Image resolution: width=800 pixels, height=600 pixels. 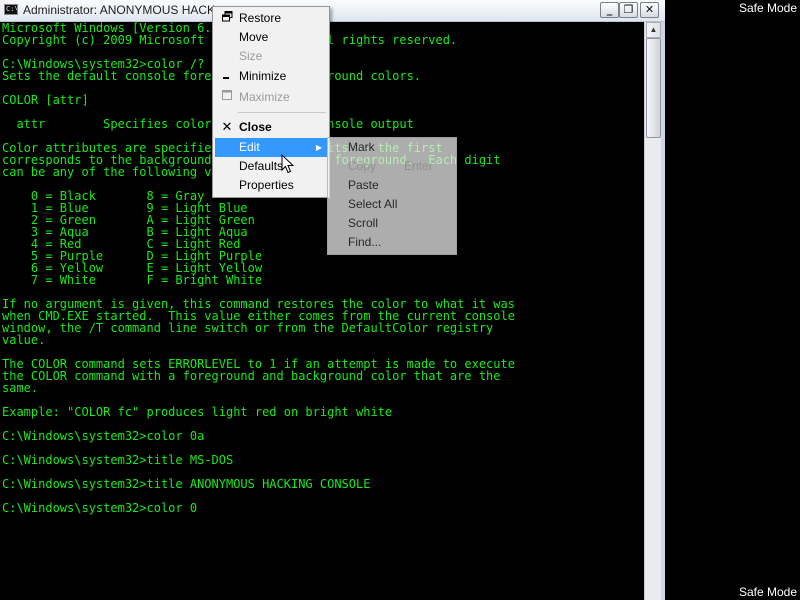 What do you see at coordinates (266, 185) in the screenshot?
I see `menu-item-label: Properties` at bounding box center [266, 185].